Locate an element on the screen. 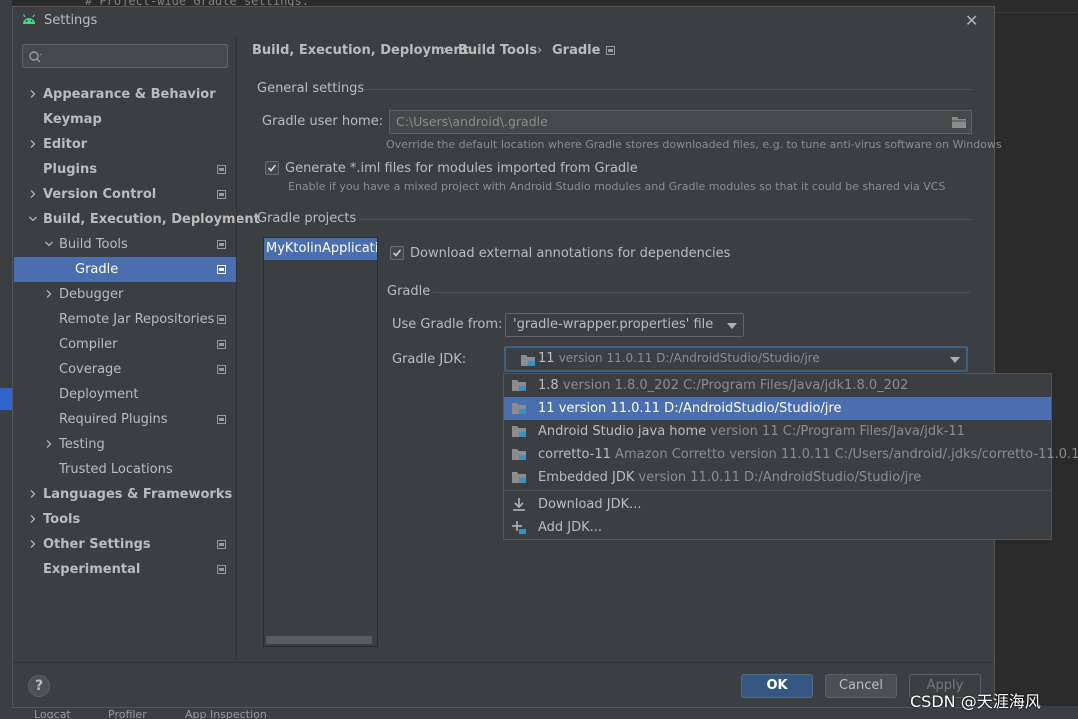 This screenshot has width=1078, height=719. bottom-tab-logcat: Logcat is located at coordinates (52, 713).